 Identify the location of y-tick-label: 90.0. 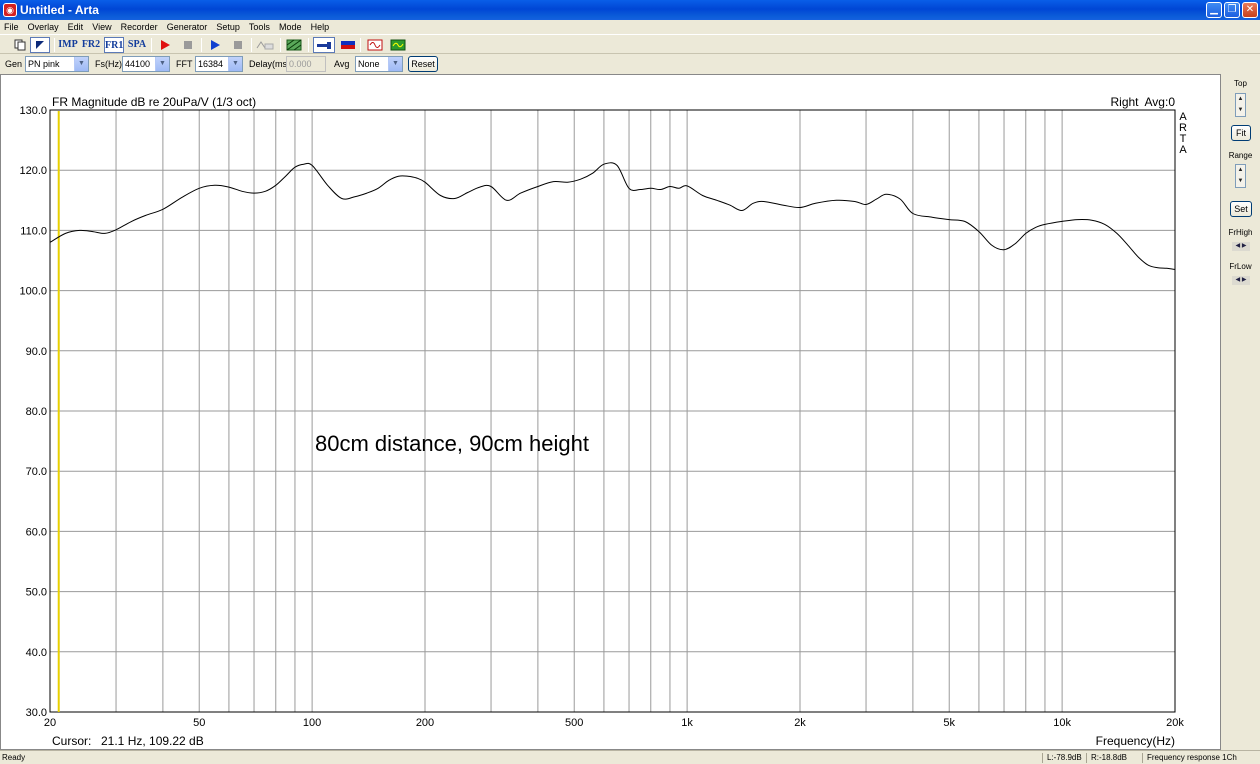
(36, 352).